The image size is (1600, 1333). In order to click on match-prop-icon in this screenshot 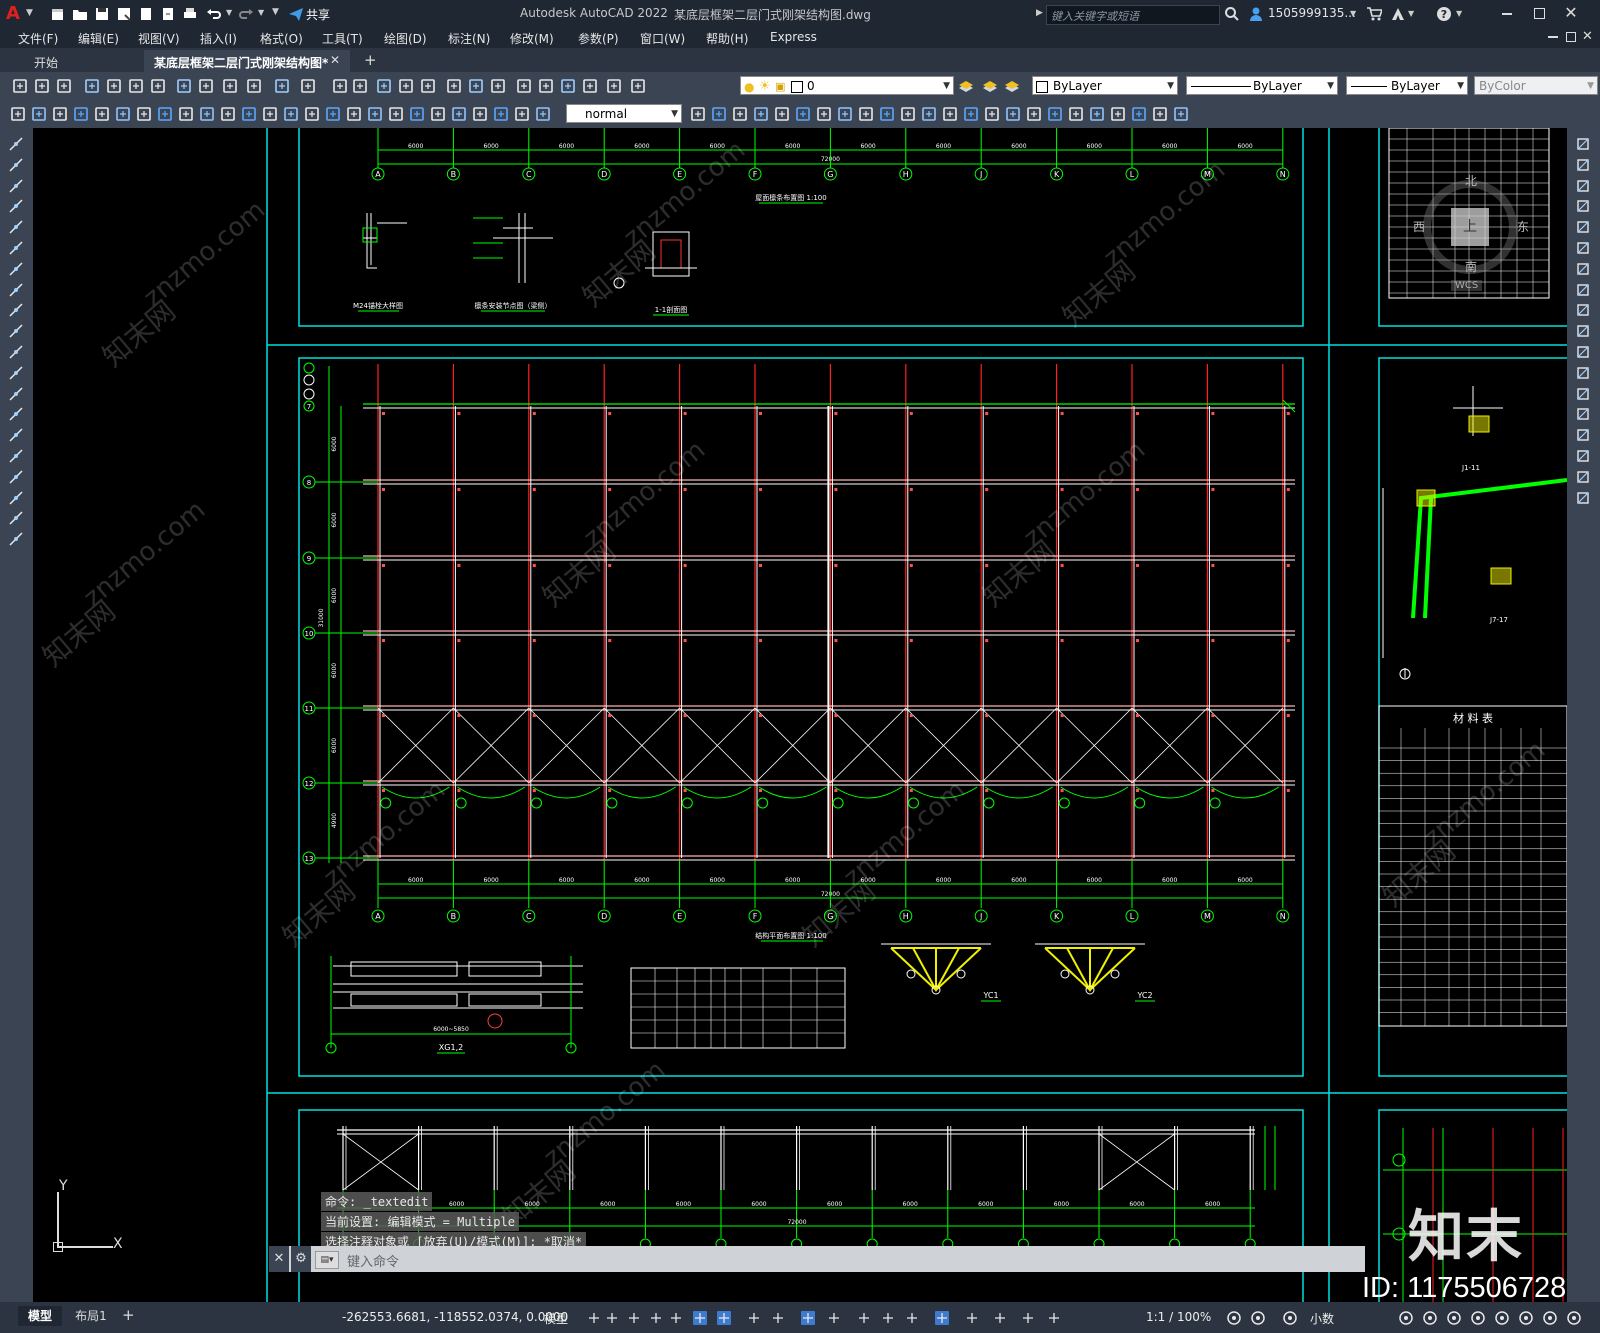, I will do `click(254, 86)`.